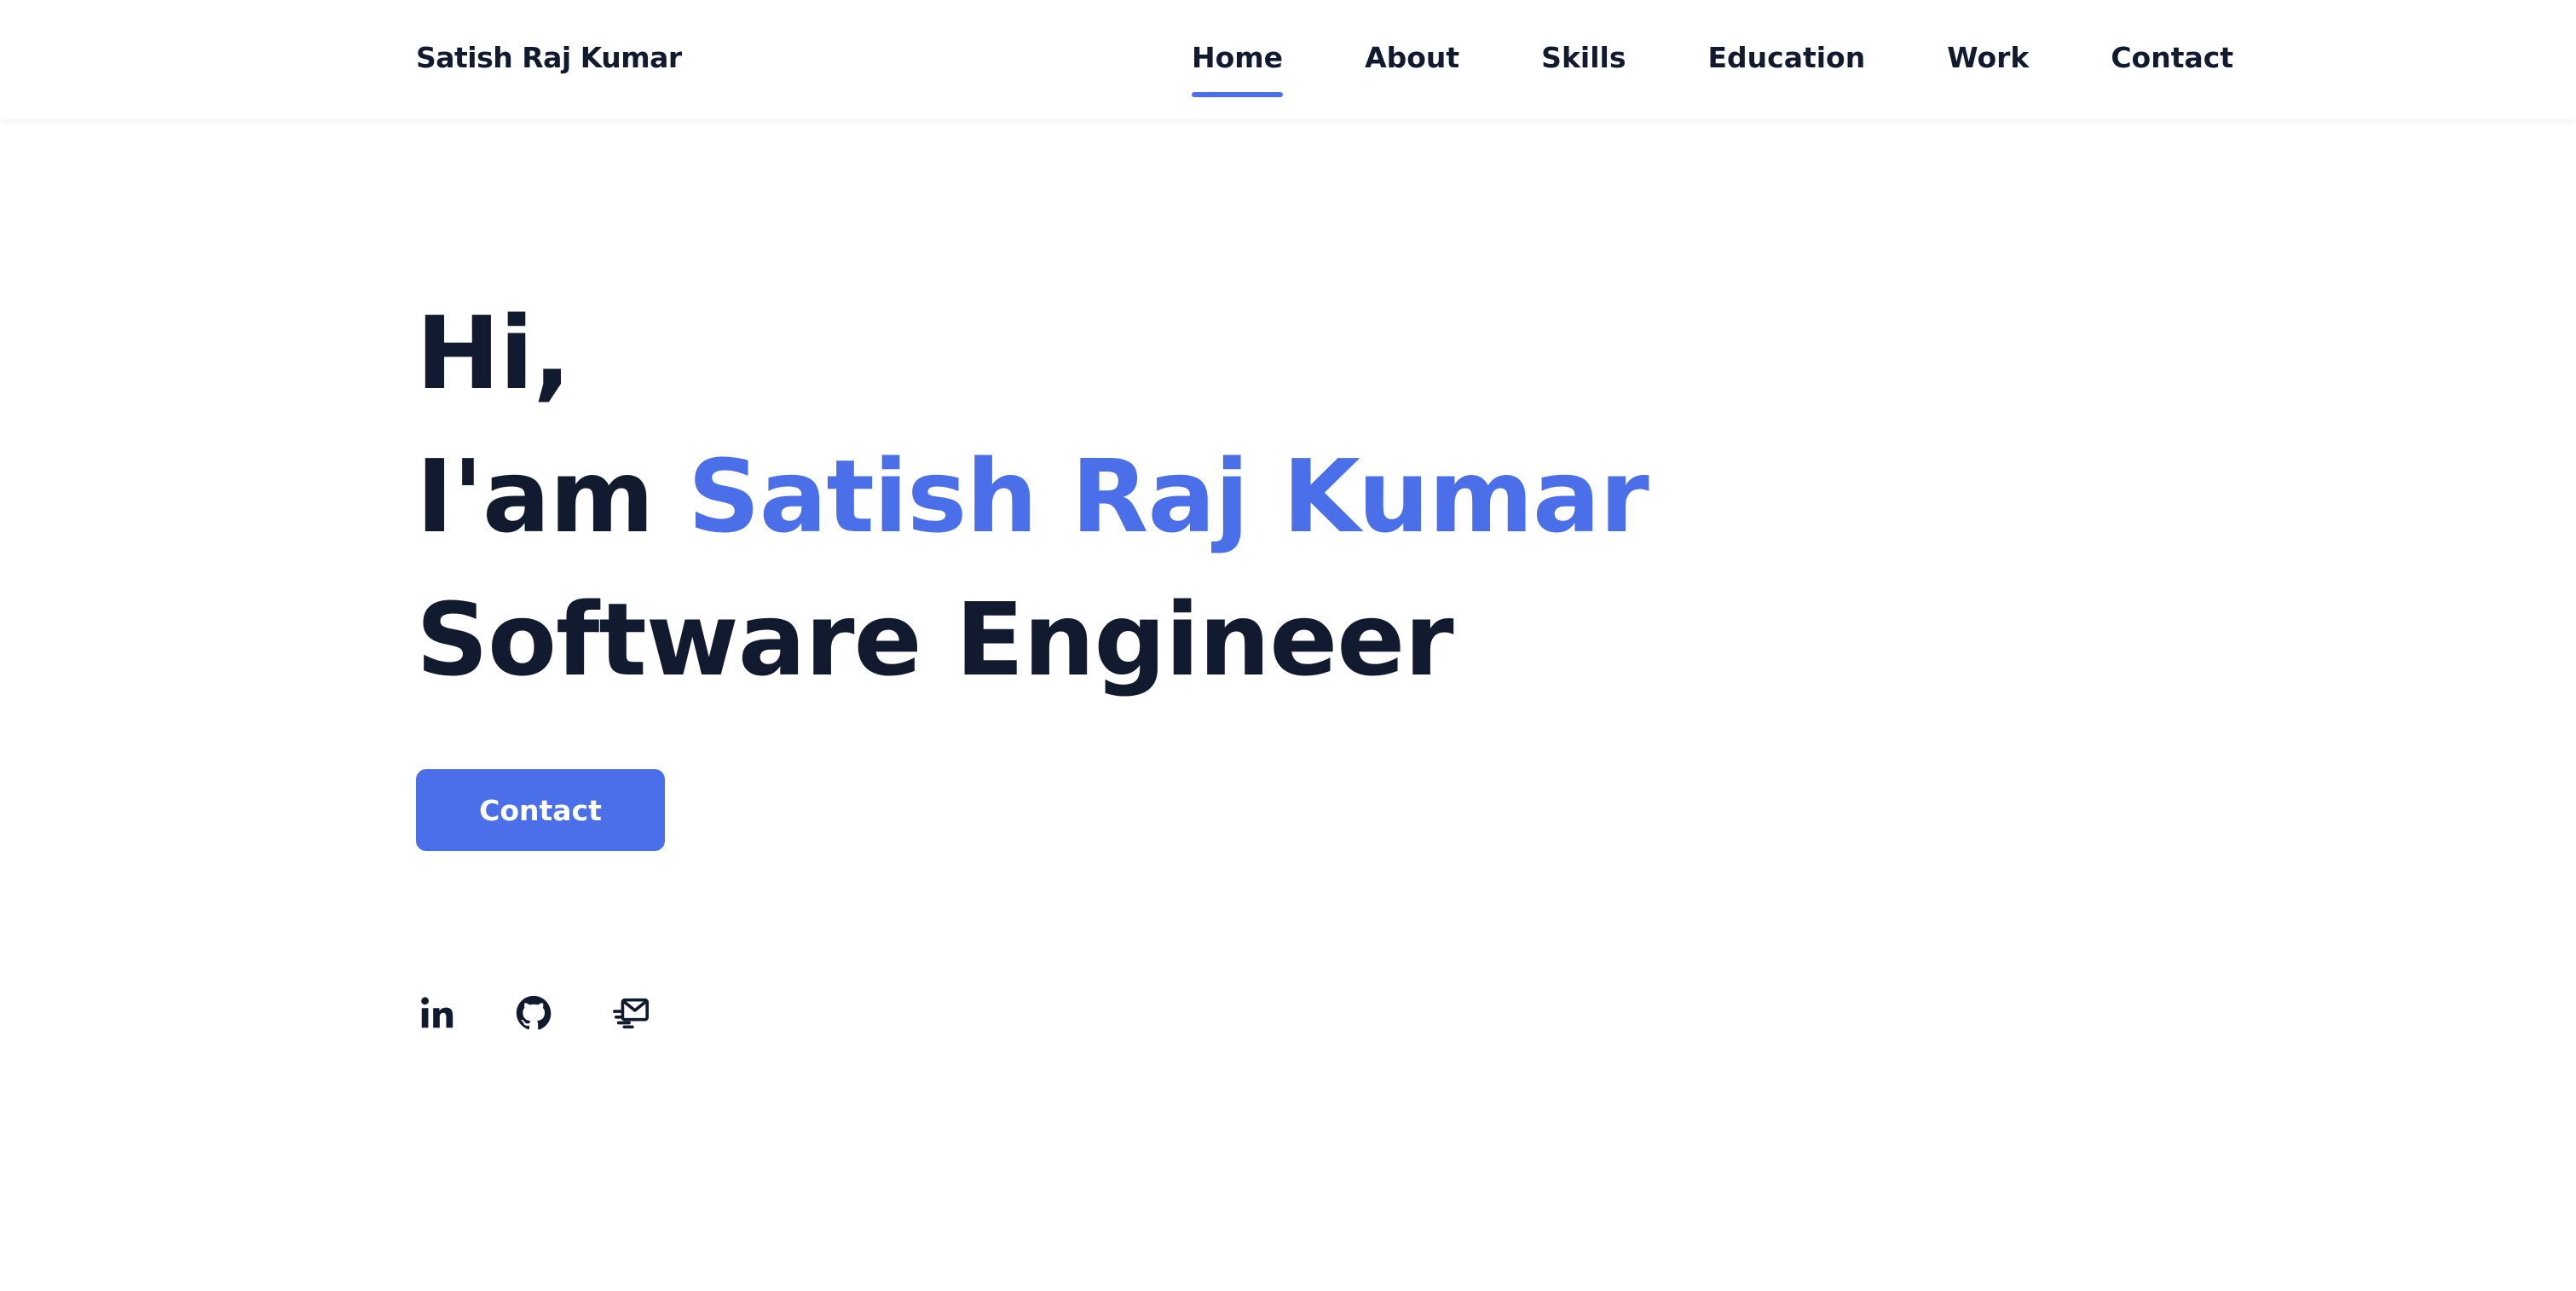  What do you see at coordinates (1583, 70) in the screenshot?
I see `nav-item-skills: Skills` at bounding box center [1583, 70].